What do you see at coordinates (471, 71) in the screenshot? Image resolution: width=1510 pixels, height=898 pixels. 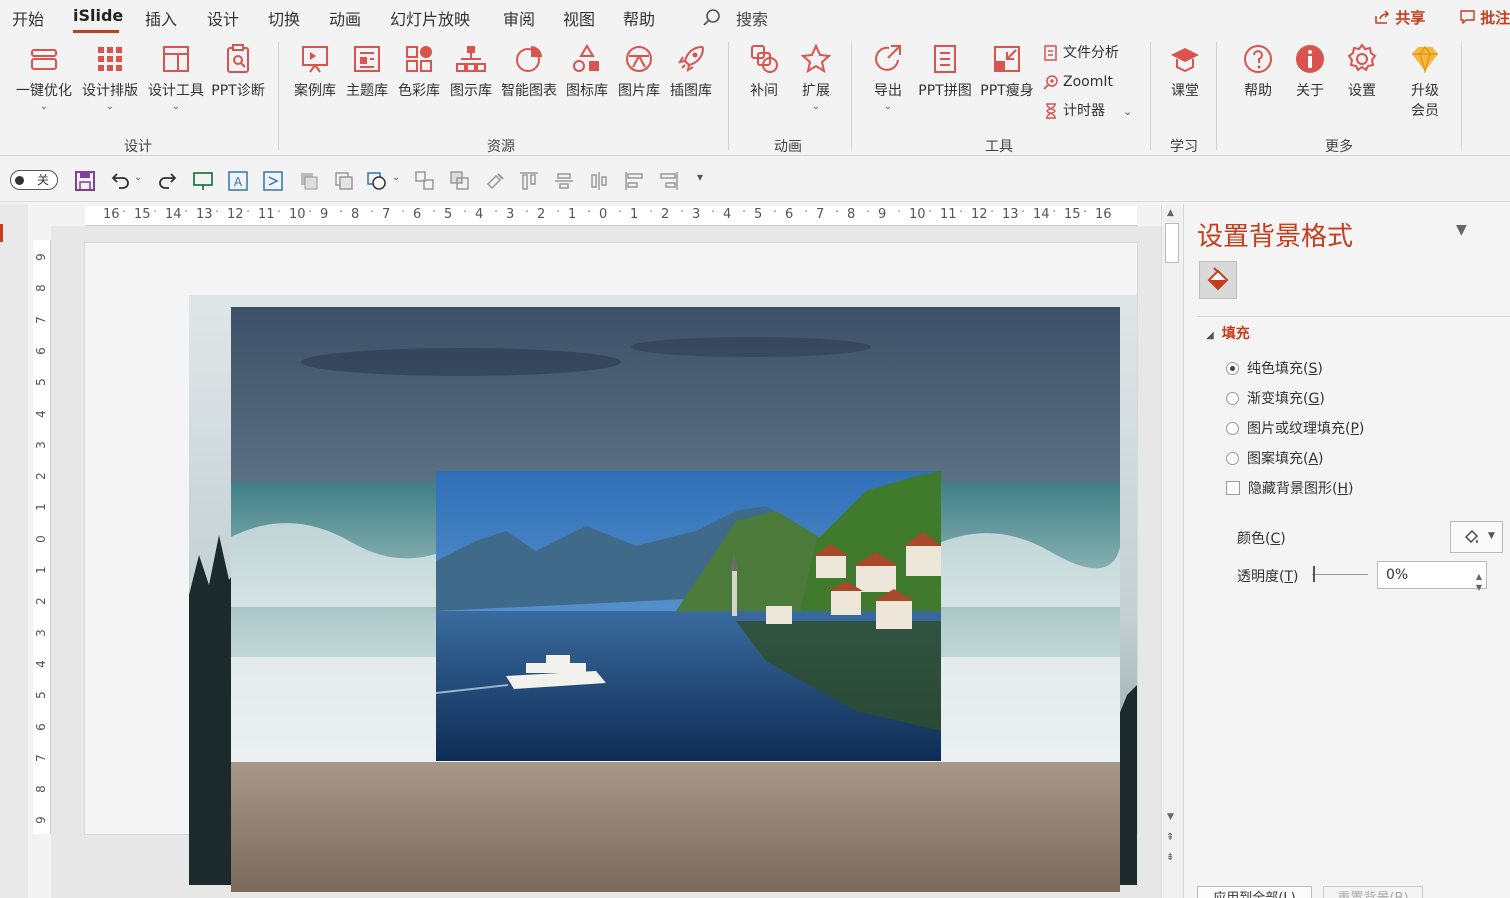 I see `diagram-library-button: 图示库` at bounding box center [471, 71].